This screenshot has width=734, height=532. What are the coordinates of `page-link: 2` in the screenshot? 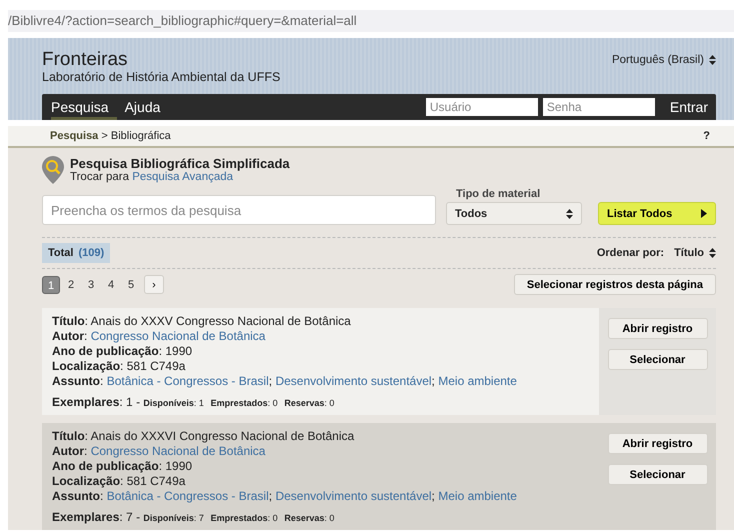 It's located at (71, 285).